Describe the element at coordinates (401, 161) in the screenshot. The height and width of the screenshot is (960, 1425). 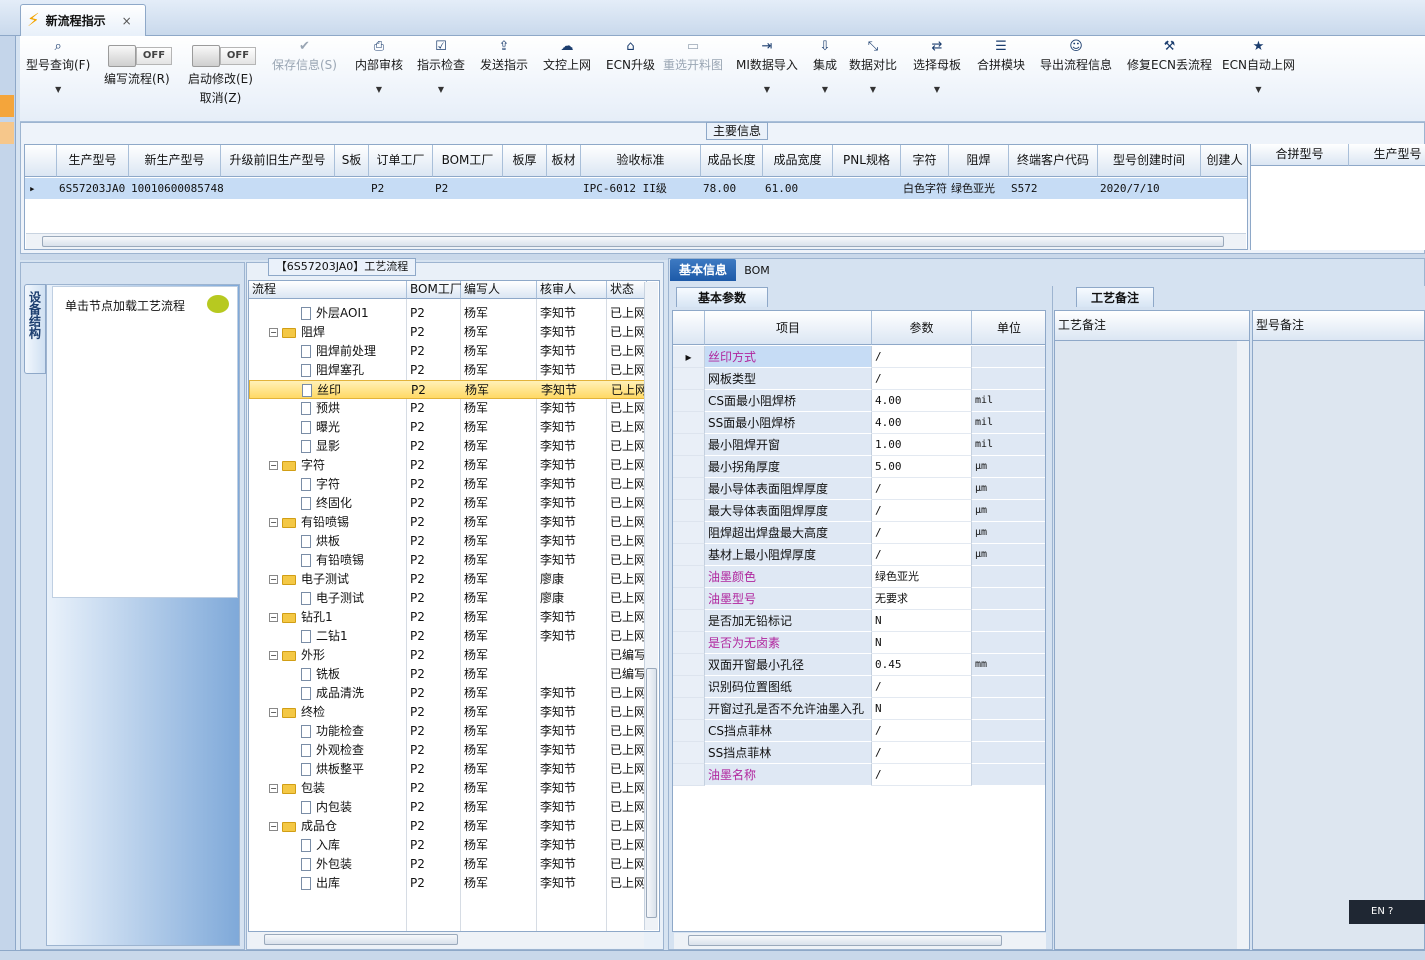
I see `column-header: 订单工厂` at that location.